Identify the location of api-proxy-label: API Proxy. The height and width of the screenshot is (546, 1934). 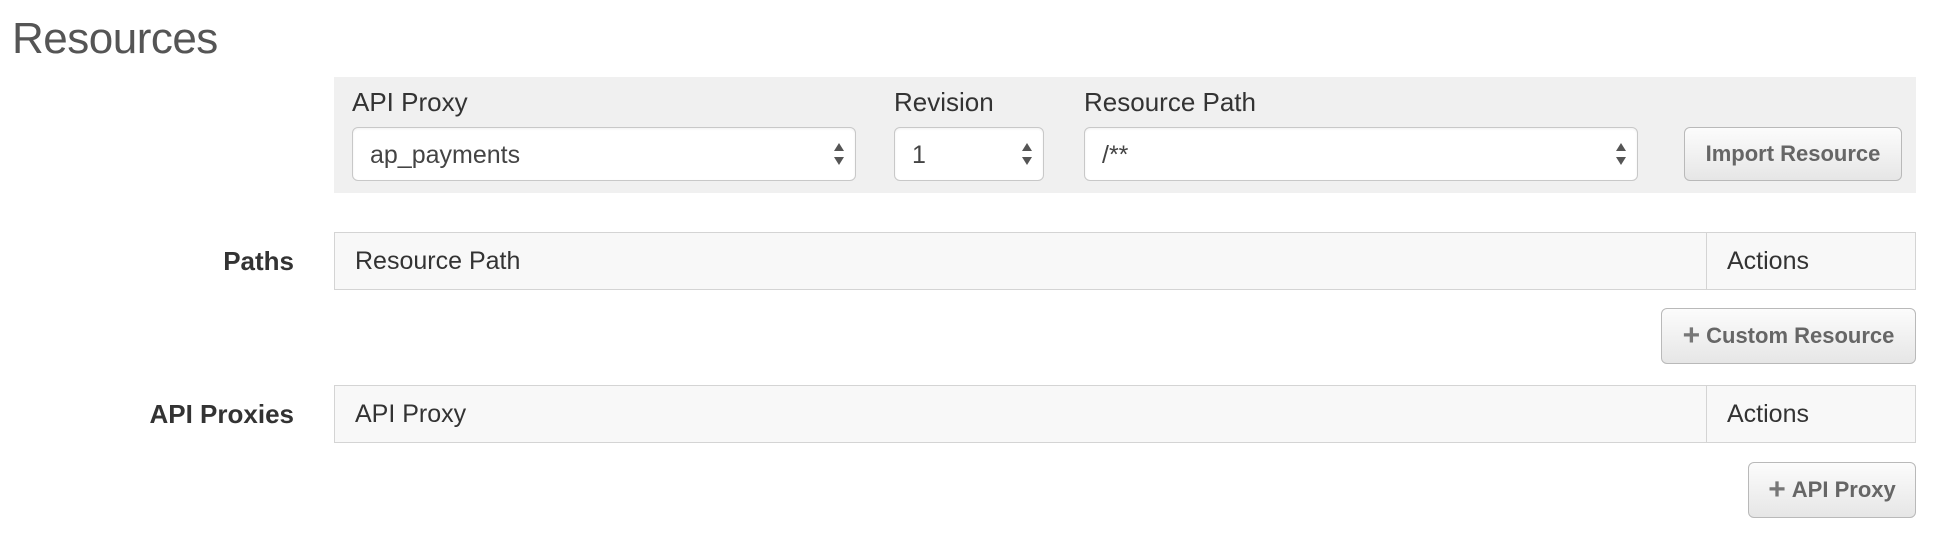
(410, 102).